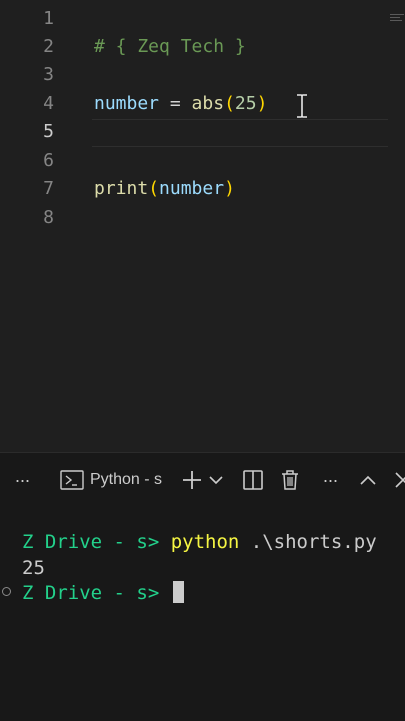 This screenshot has height=721, width=405. I want to click on terminal-line-3: Z Drive - s>, so click(103, 593).